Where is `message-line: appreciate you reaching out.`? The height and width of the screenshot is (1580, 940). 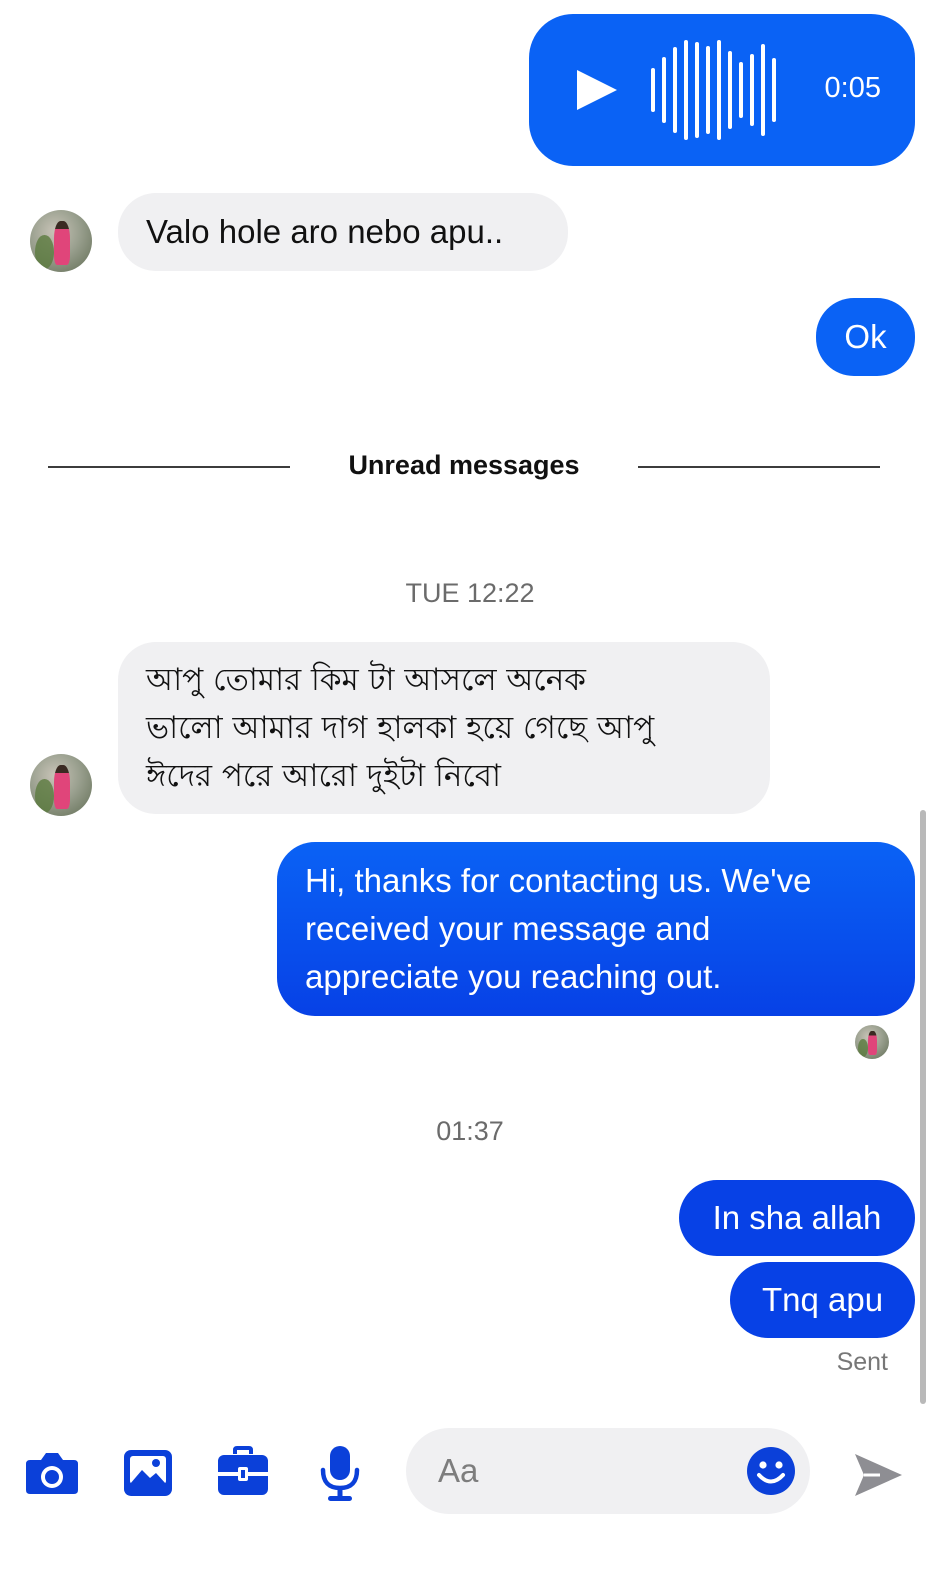 message-line: appreciate you reaching out. is located at coordinates (513, 976).